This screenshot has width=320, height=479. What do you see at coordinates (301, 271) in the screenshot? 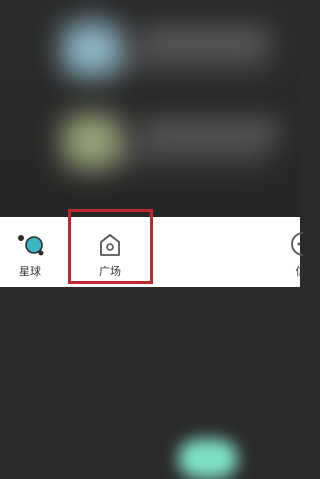
I see `tab-label: 信` at bounding box center [301, 271].